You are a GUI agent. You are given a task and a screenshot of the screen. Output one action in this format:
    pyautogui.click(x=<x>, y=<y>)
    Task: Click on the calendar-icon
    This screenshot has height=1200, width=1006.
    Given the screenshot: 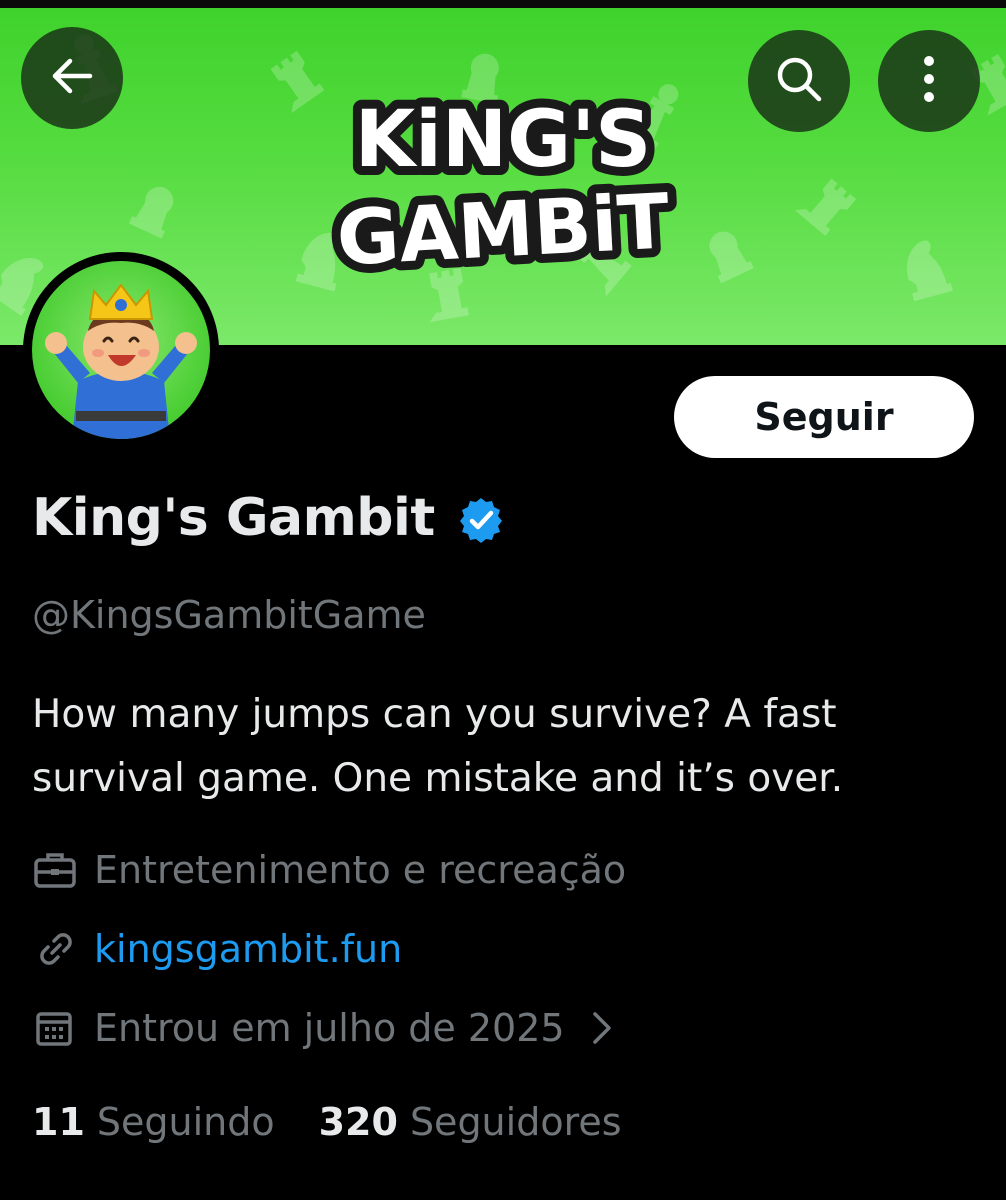 What is the action you would take?
    pyautogui.click(x=57, y=1028)
    